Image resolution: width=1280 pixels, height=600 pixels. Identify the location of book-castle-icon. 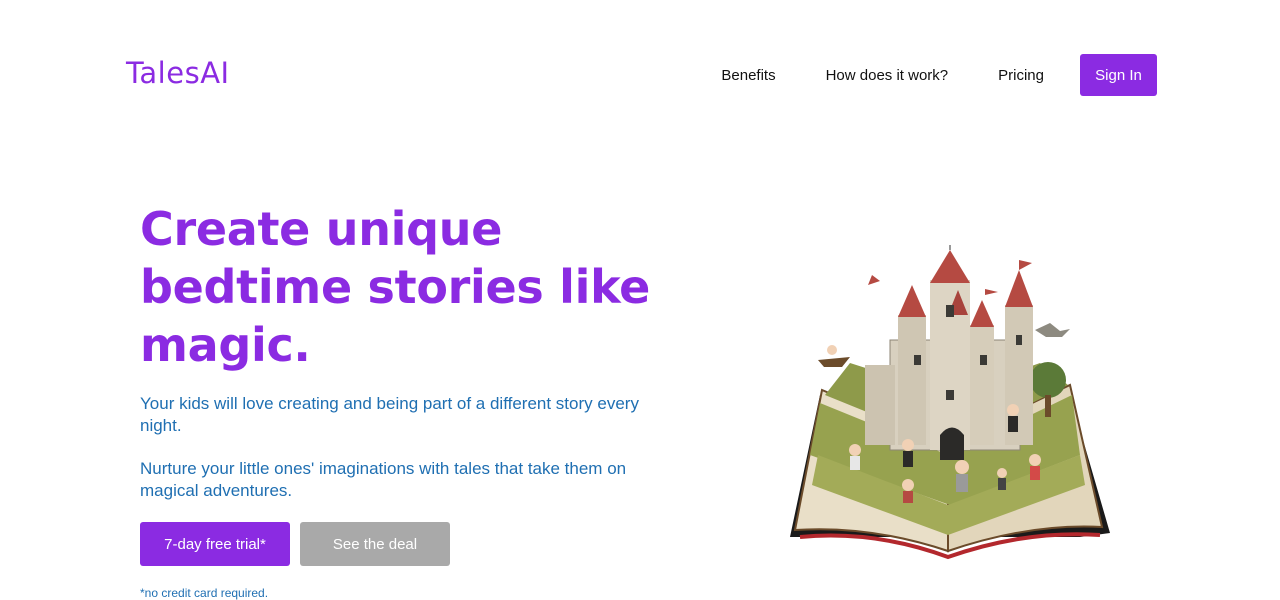
(950, 401).